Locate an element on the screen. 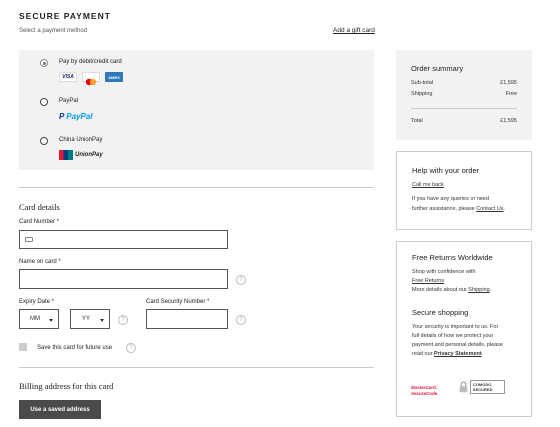 This screenshot has width=560, height=427. unionpay-logo: UnionPay is located at coordinates (81, 155).